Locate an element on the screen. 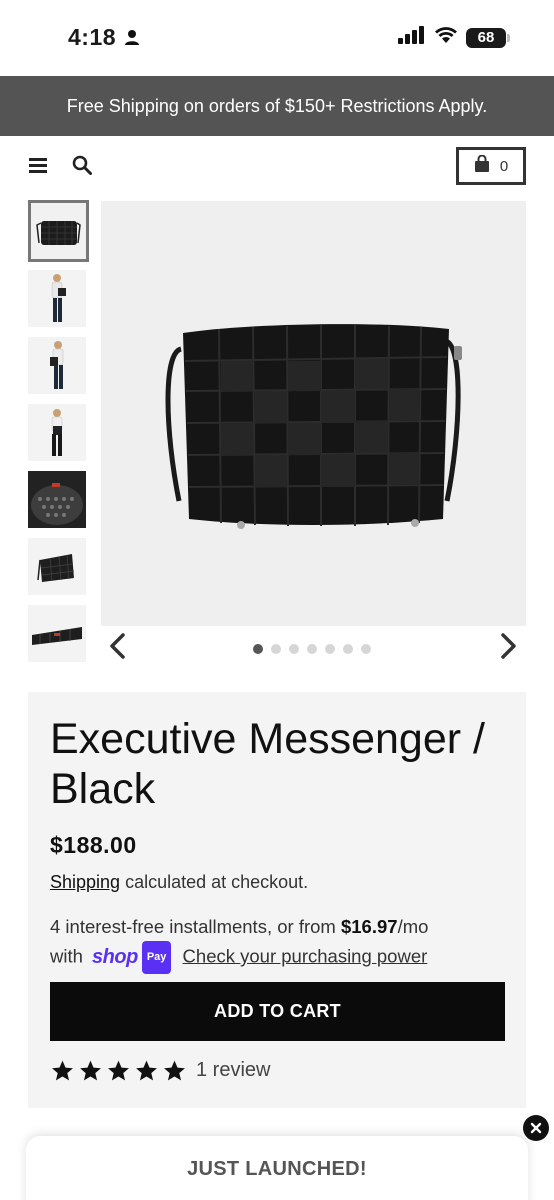 Image resolution: width=554 pixels, height=1200 pixels. installments-amount: $16.97 is located at coordinates (369, 926).